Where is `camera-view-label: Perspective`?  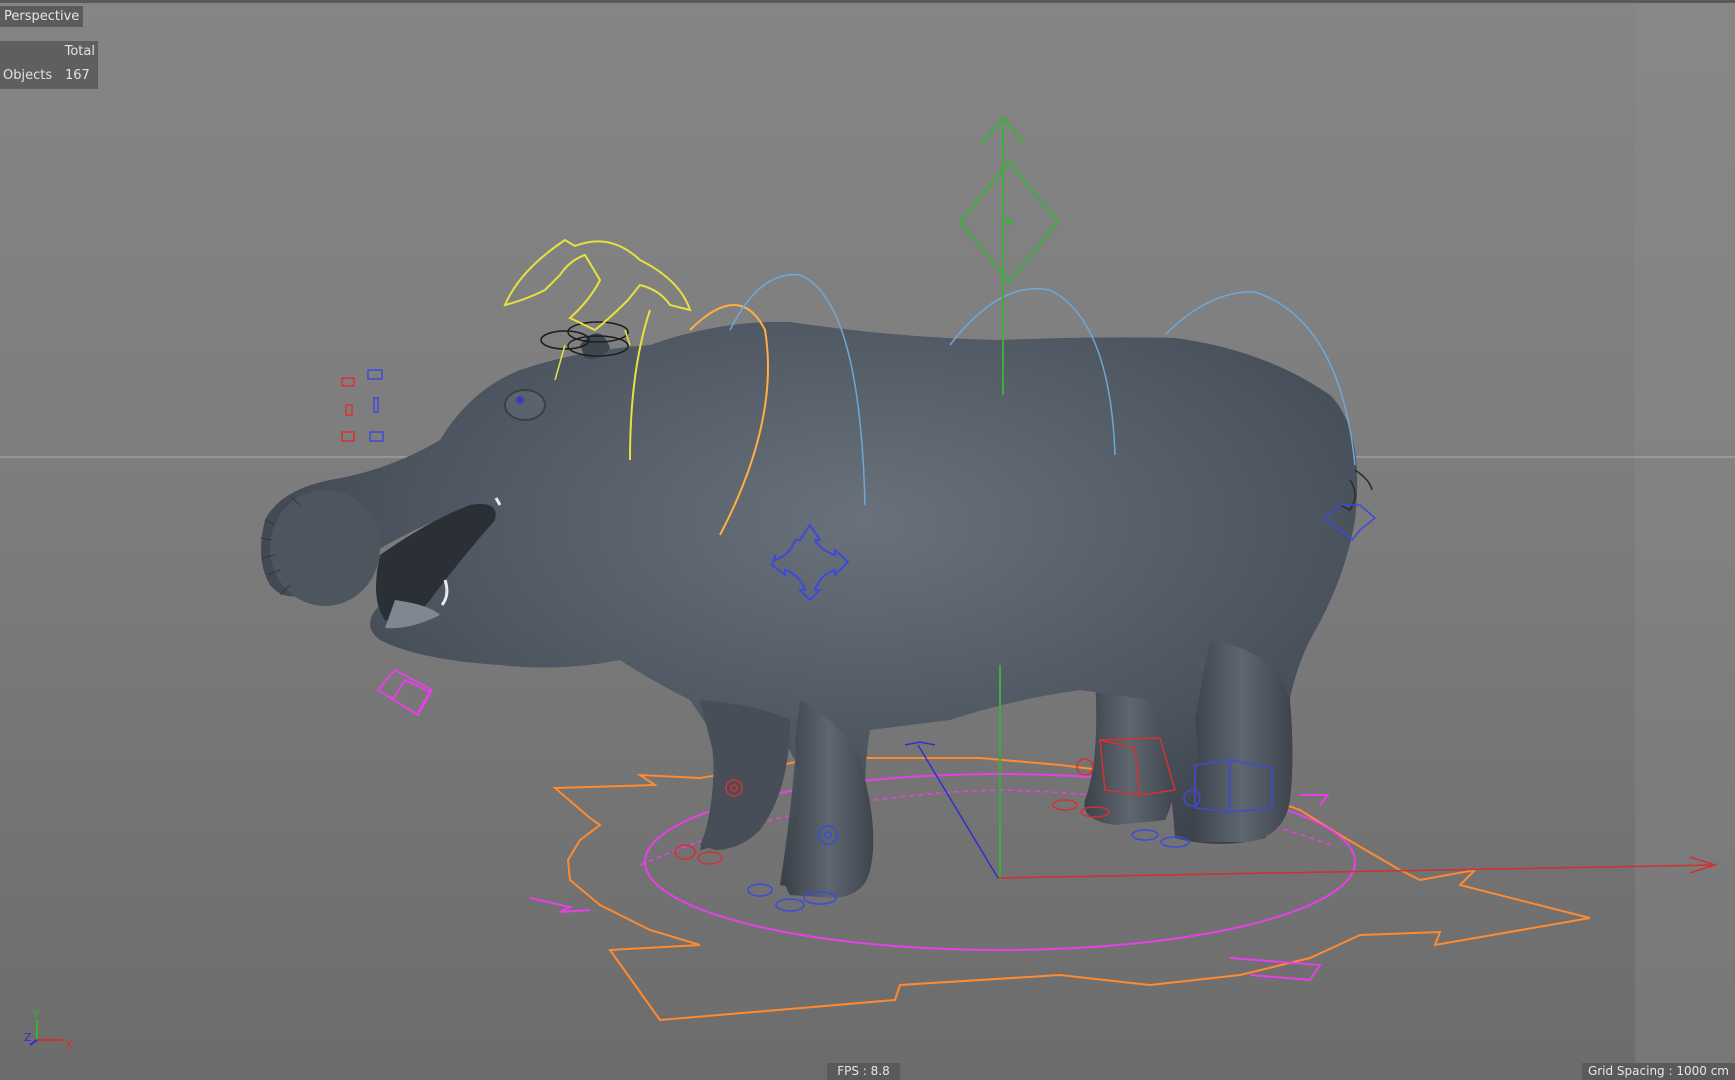
camera-view-label: Perspective is located at coordinates (42, 16).